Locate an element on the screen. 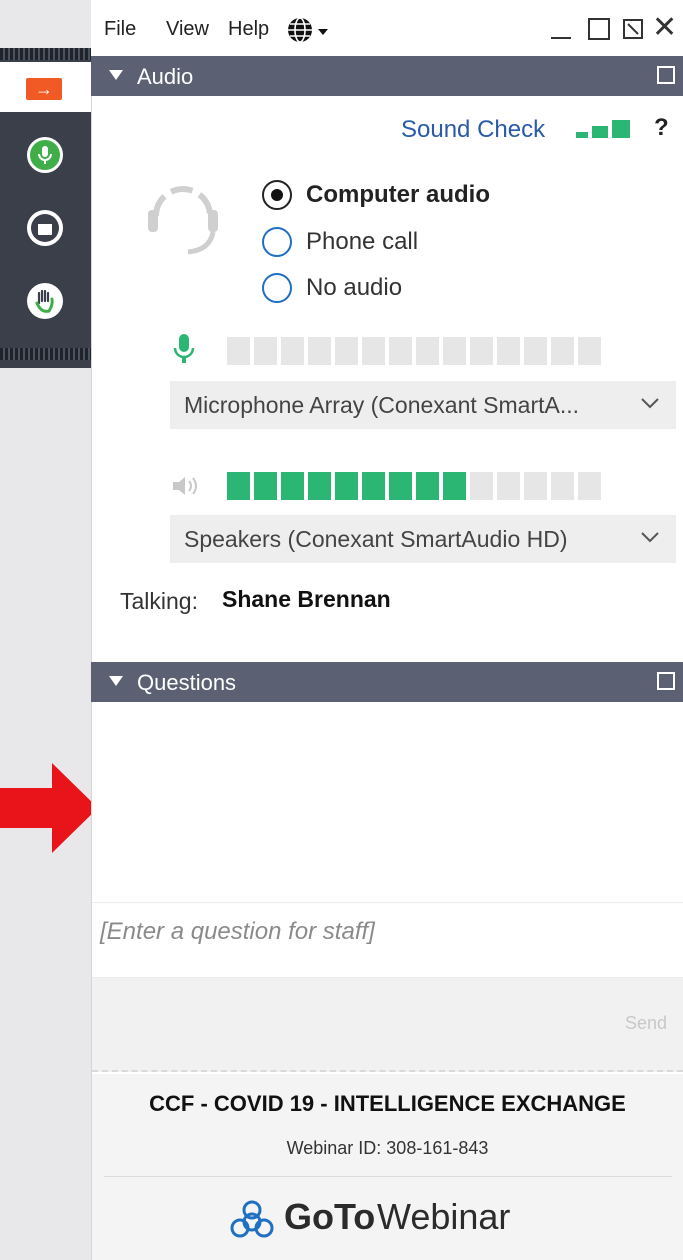 The width and height of the screenshot is (683, 1260). signal-strength-icon is located at coordinates (603, 129).